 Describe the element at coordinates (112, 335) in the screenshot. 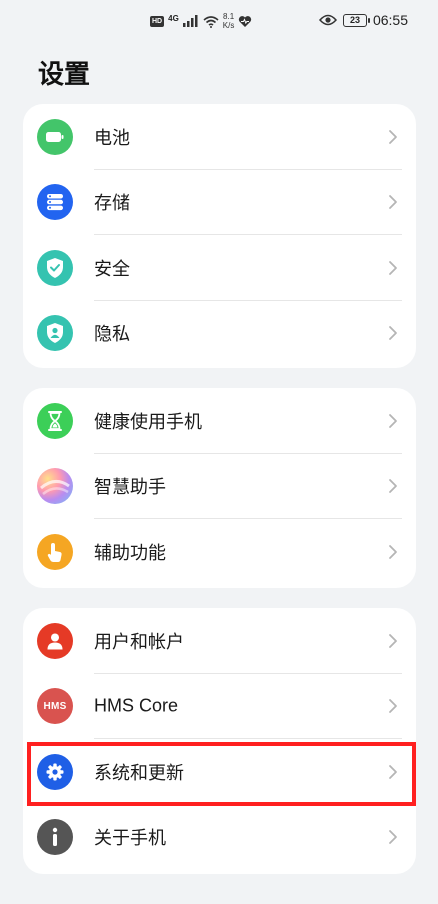

I see `settings-item-label: 隐私` at that location.